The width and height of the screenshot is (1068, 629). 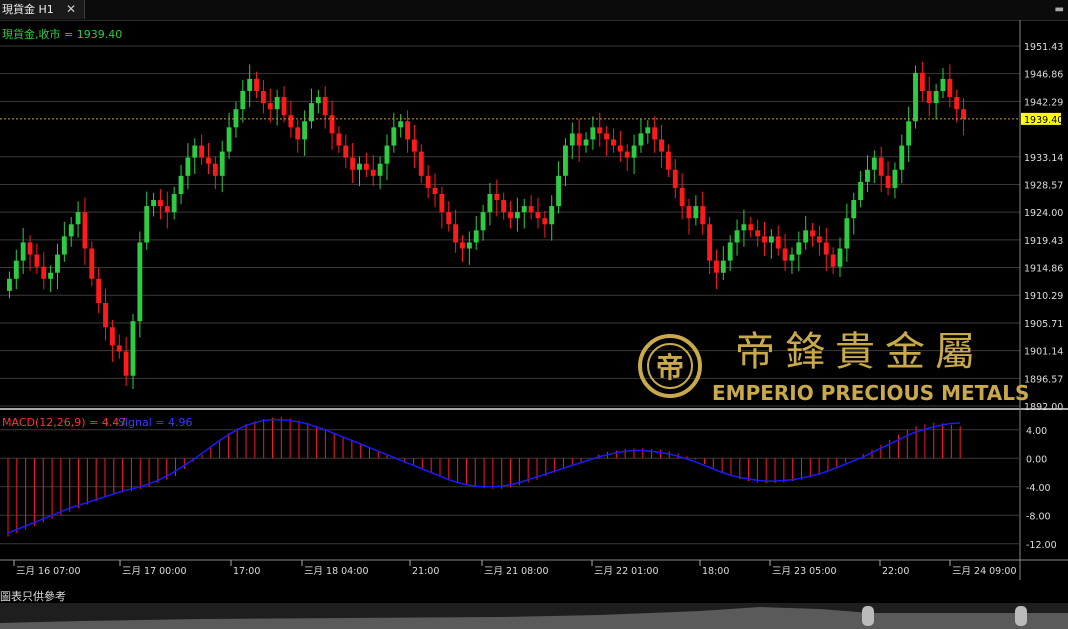 I want to click on macd-tick: -8.00, so click(x=1038, y=516).